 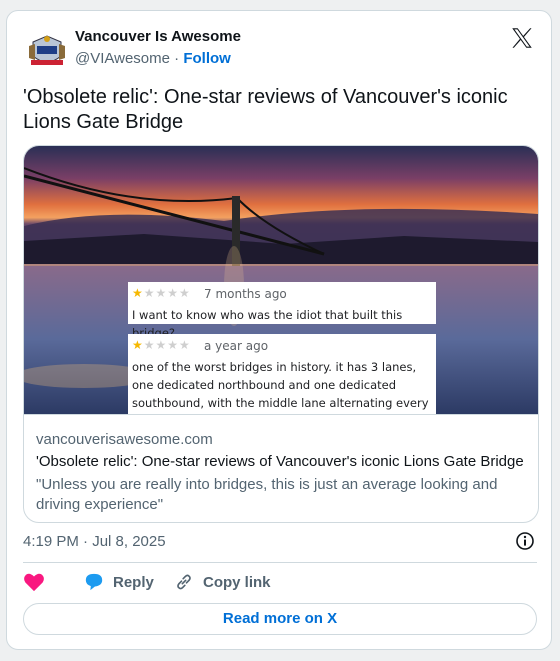 I want to click on author-name: Vancouver Is Awesome, so click(x=158, y=36).